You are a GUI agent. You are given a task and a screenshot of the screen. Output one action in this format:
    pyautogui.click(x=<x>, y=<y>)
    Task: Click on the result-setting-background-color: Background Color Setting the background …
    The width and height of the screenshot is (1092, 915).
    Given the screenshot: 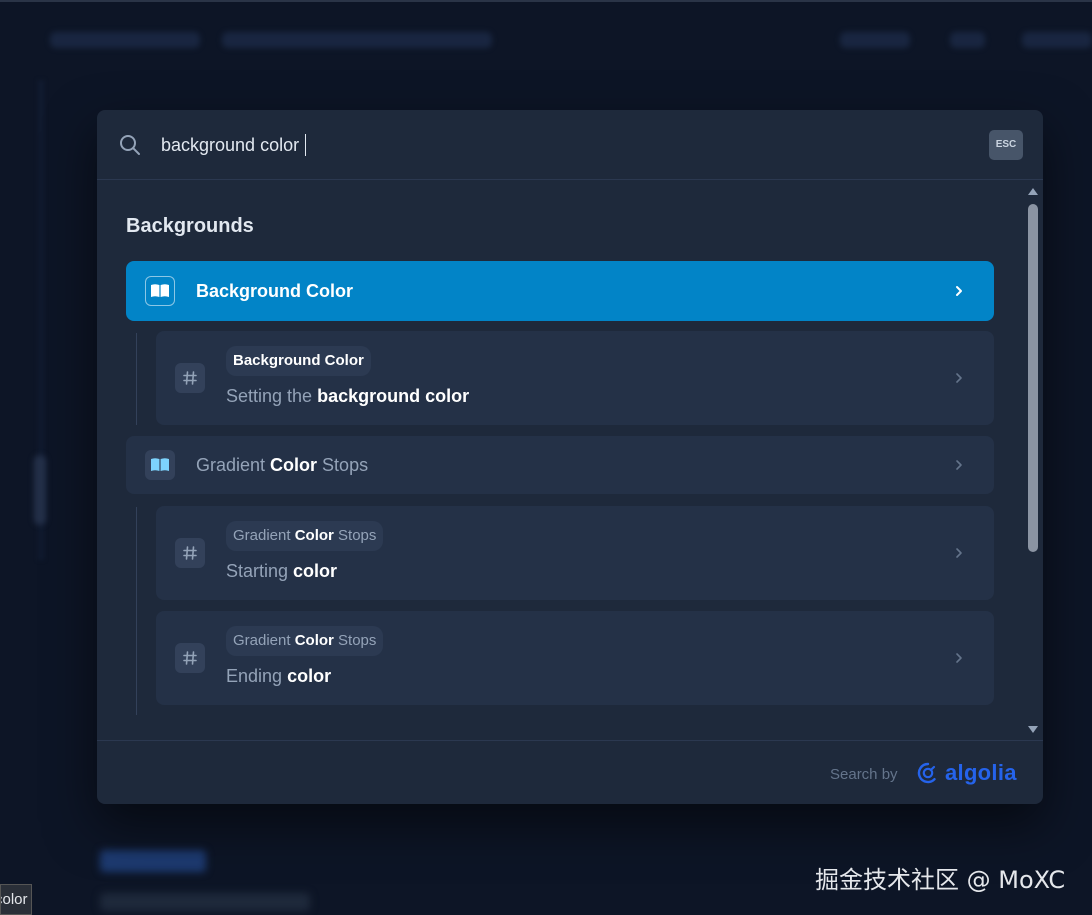 What is the action you would take?
    pyautogui.click(x=575, y=378)
    